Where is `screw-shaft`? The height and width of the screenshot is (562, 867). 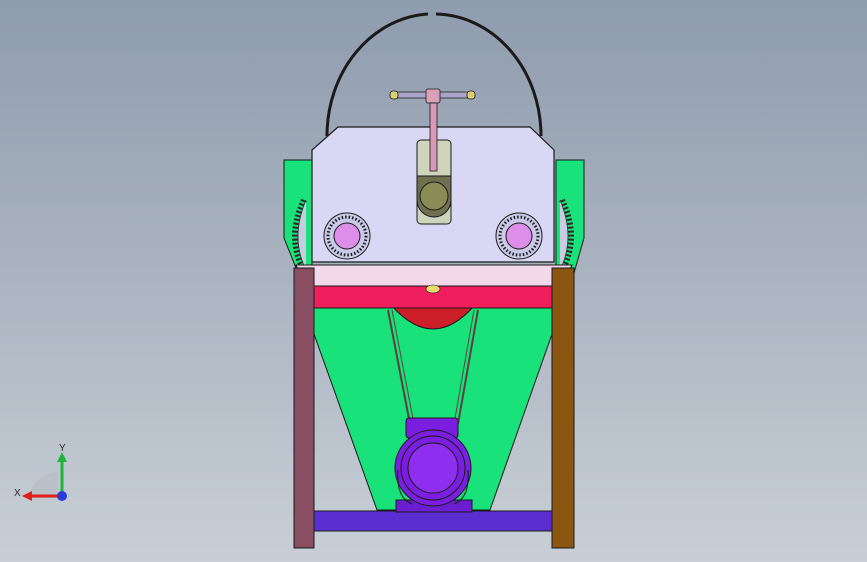 screw-shaft is located at coordinates (433, 137).